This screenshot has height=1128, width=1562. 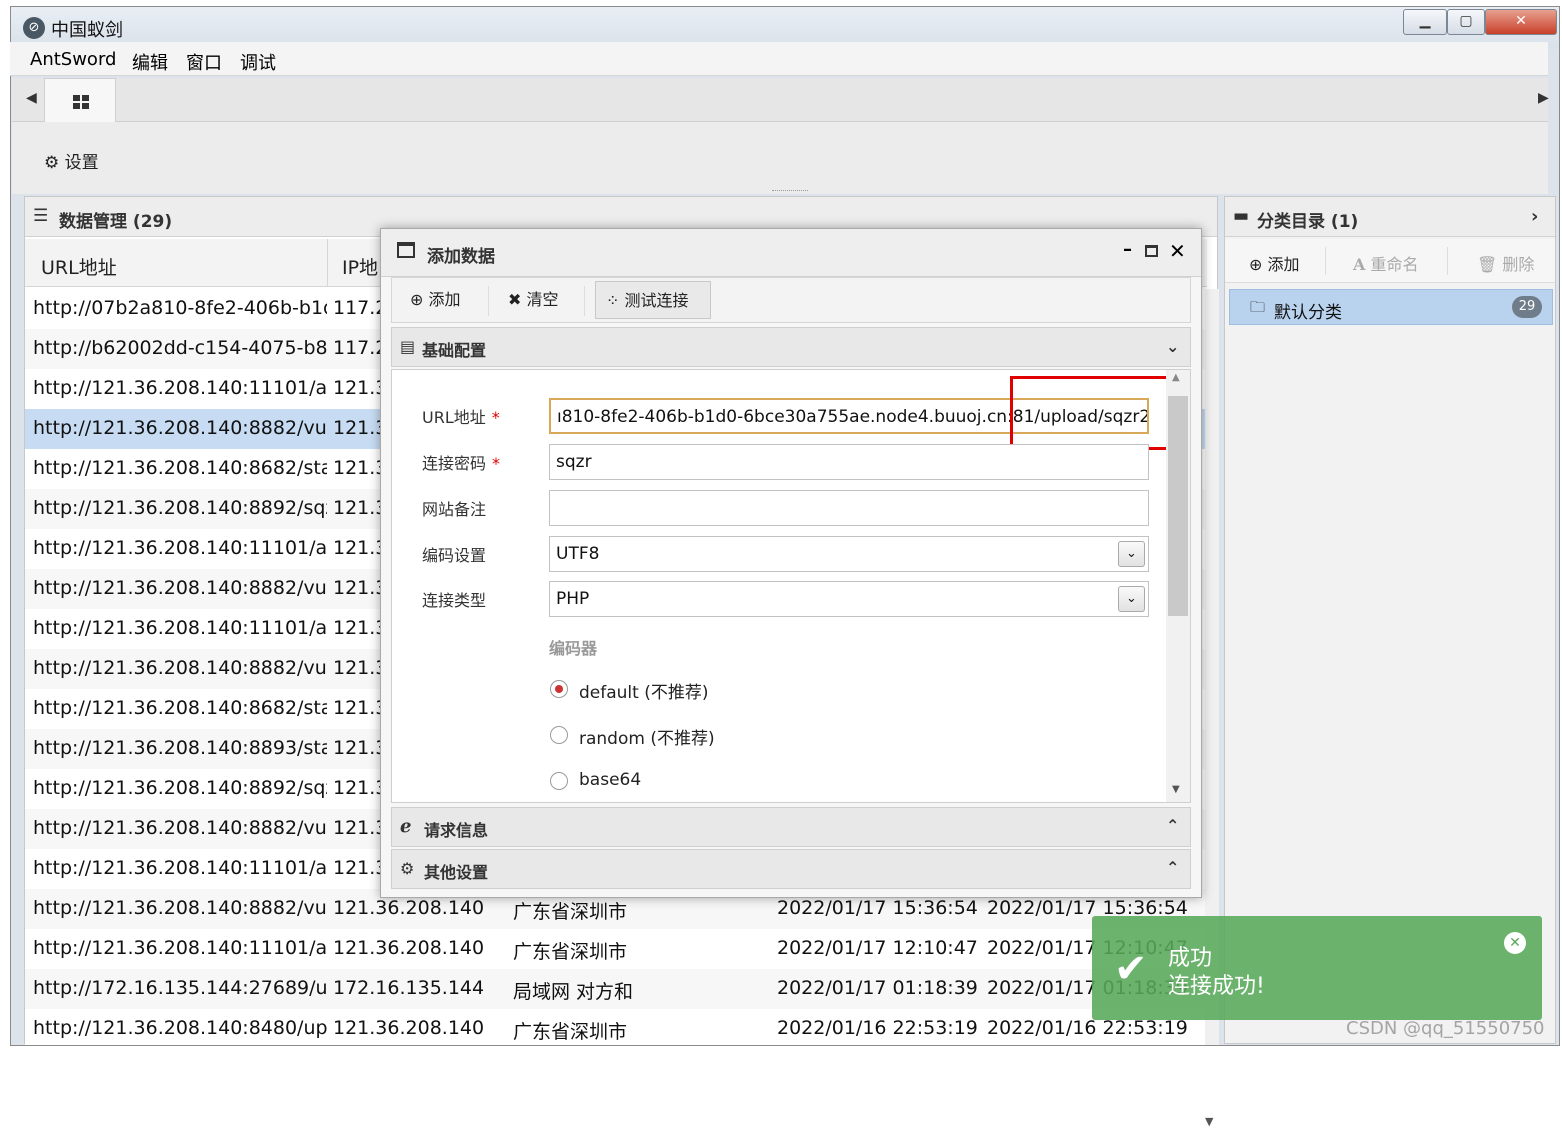 I want to click on url-cell: http://121.36.208.140:8892/sqzr, so click(x=180, y=508).